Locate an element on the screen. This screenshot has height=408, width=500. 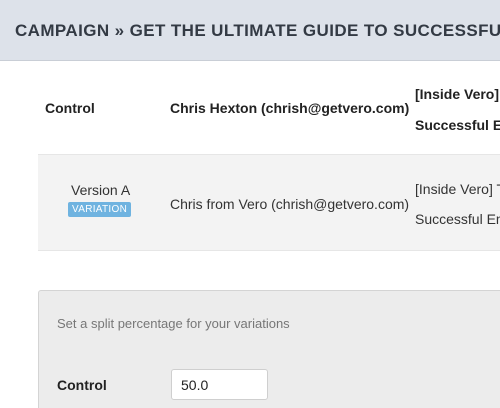
variation-name: Version A is located at coordinates (101, 190).